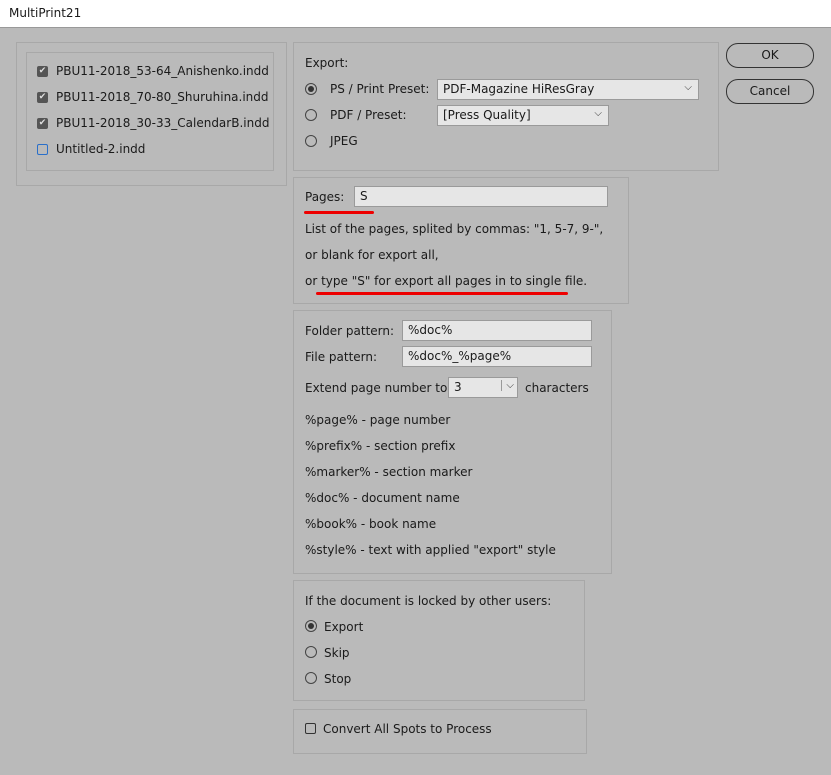 Image resolution: width=831 pixels, height=775 pixels. Describe the element at coordinates (380, 89) in the screenshot. I see `ps-preset-label: PS / Print Preset:` at that location.